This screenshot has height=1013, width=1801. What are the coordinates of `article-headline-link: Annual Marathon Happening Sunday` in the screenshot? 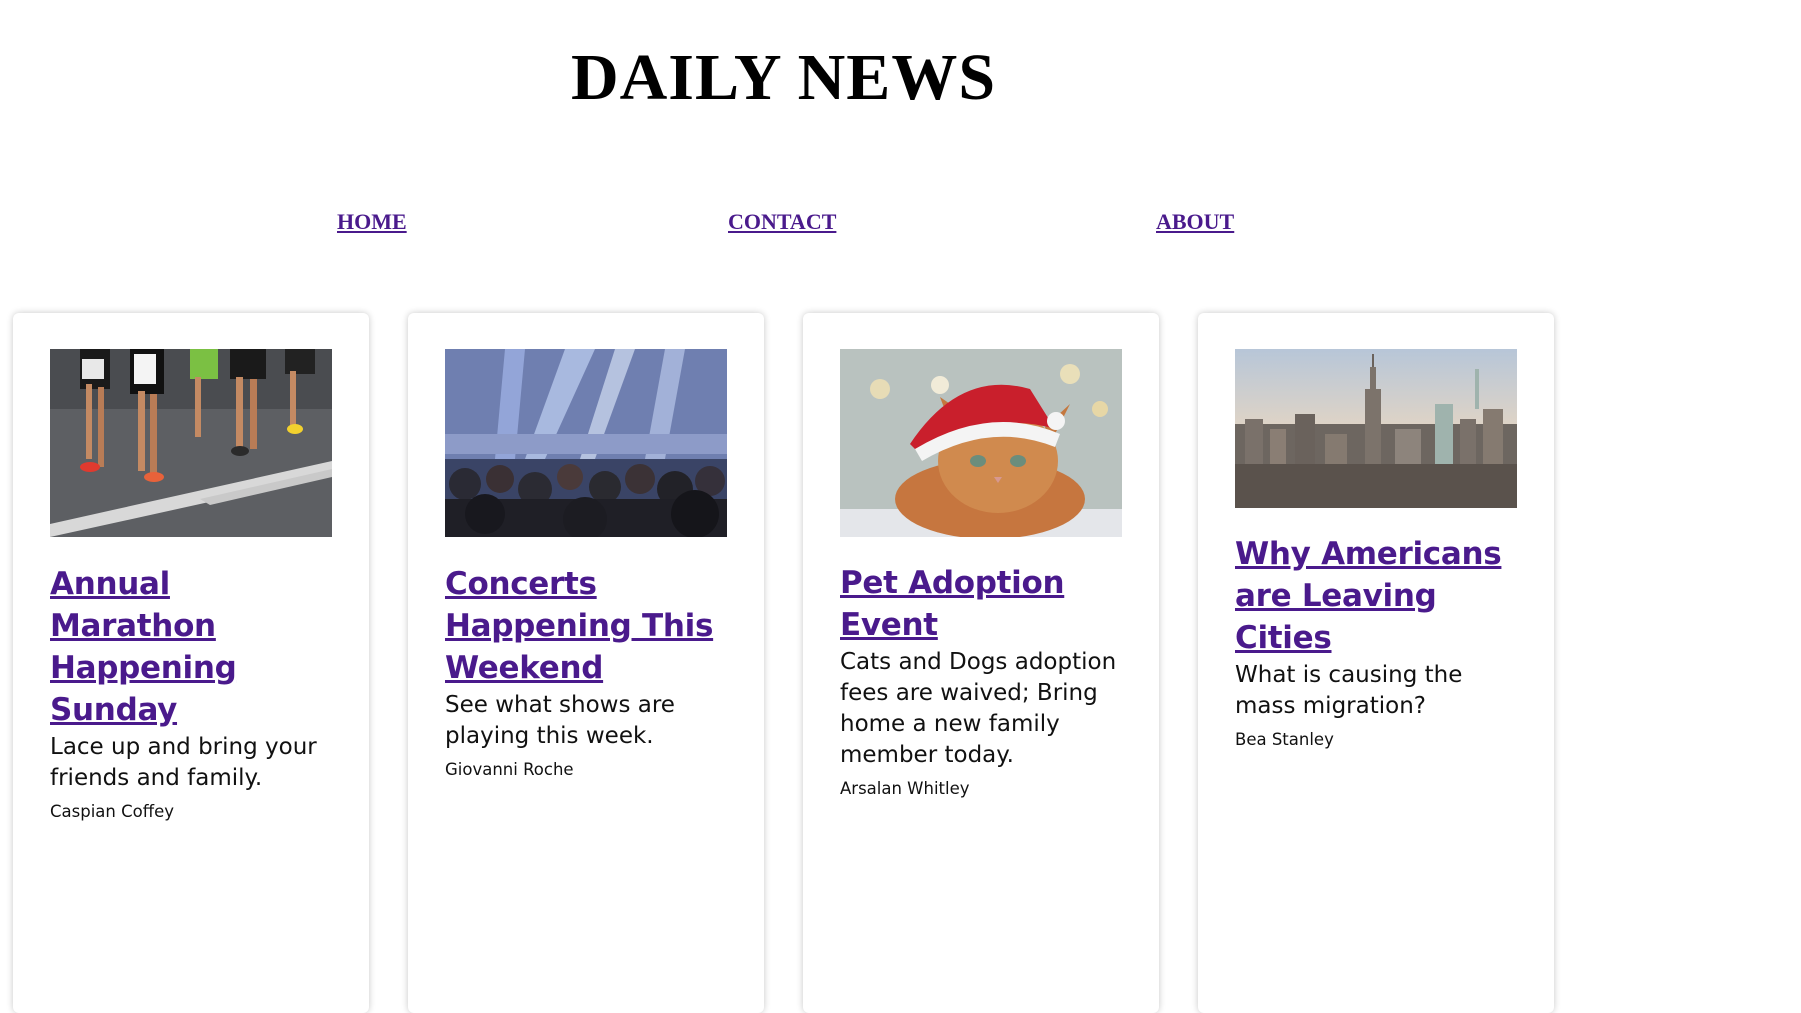 It's located at (195, 647).